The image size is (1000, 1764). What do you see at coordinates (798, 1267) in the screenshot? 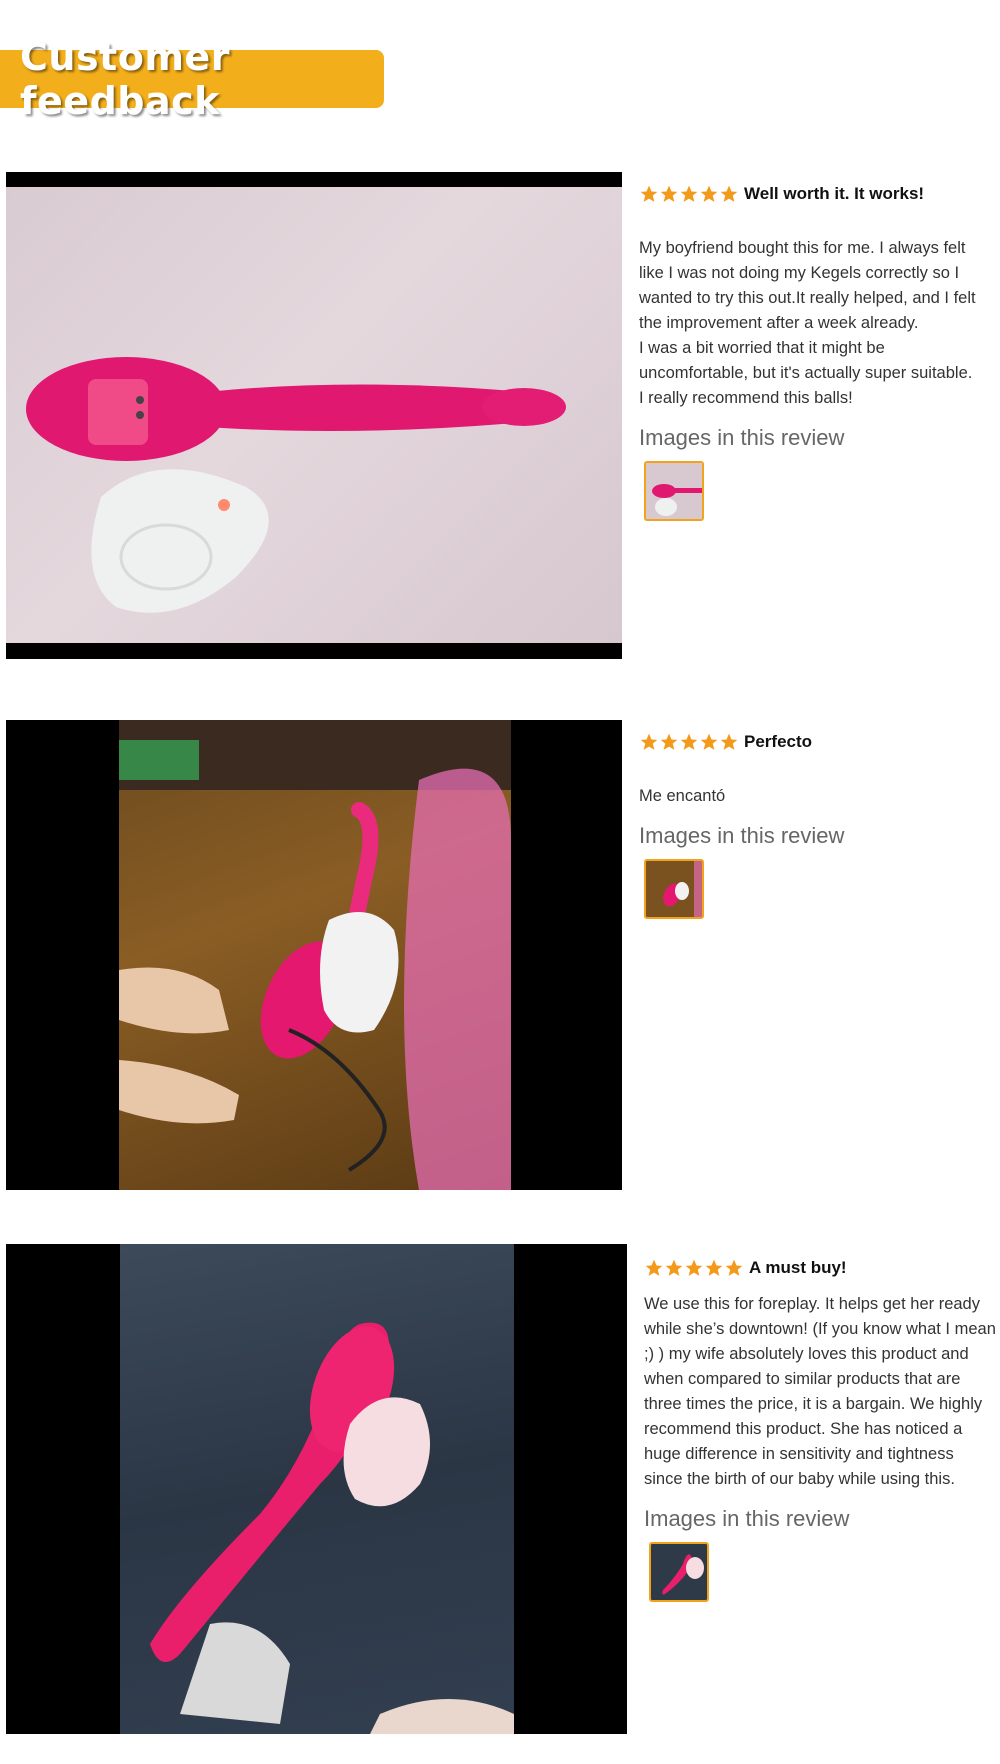
I see `review-title: A must buy!` at bounding box center [798, 1267].